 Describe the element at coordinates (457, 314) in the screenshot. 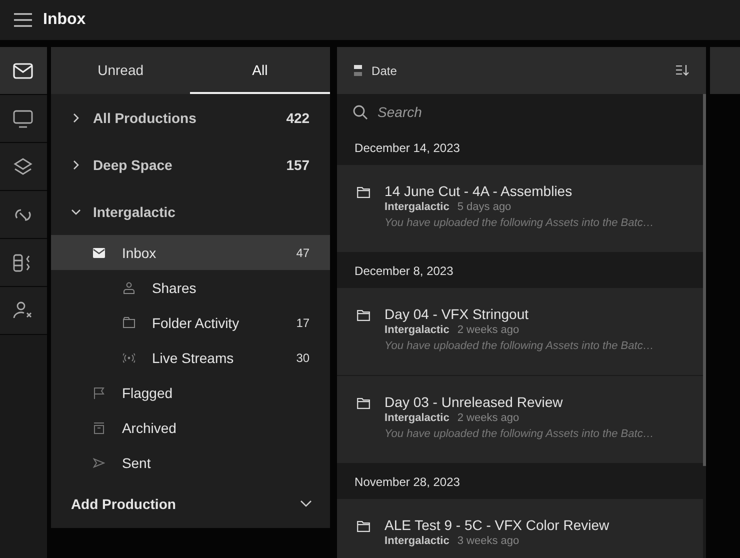

I see `message-title: Day 04 - VFX Stringout` at that location.